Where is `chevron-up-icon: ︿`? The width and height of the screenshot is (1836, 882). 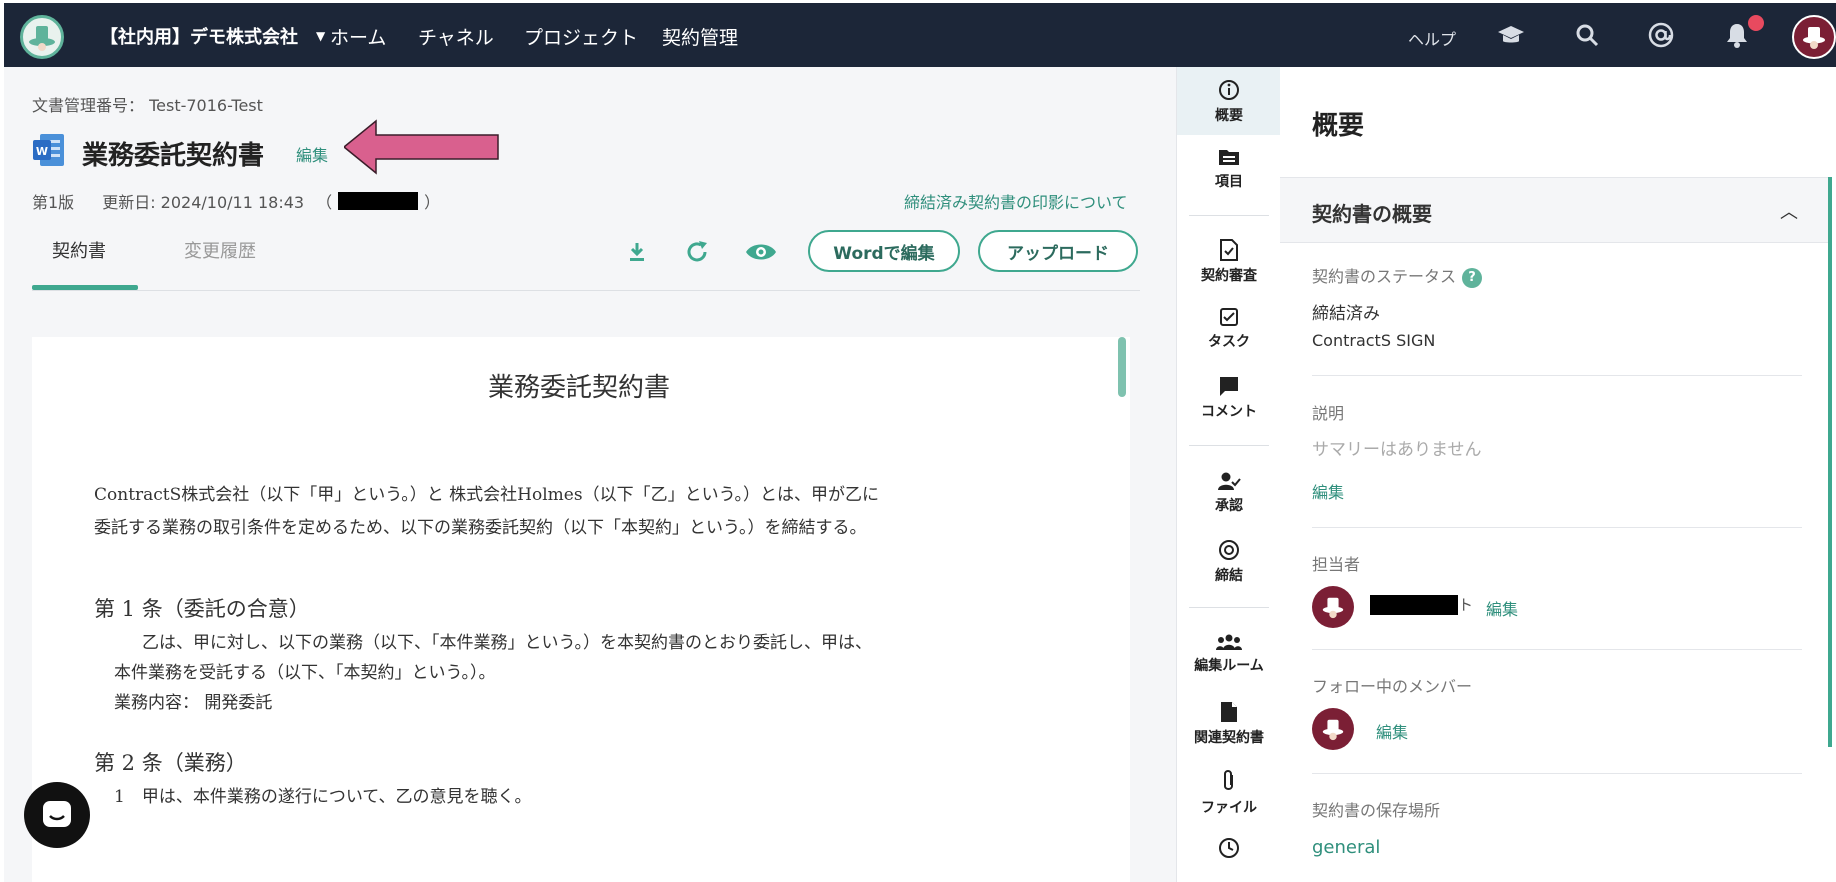
chevron-up-icon: ︿ is located at coordinates (1789, 211).